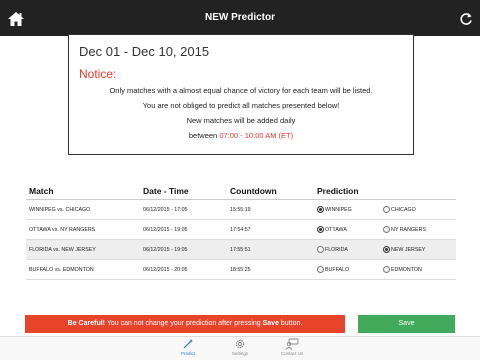 The height and width of the screenshot is (360, 480). What do you see at coordinates (144, 51) in the screenshot?
I see `date-range: Dec 01 - Dec 10, 2015` at bounding box center [144, 51].